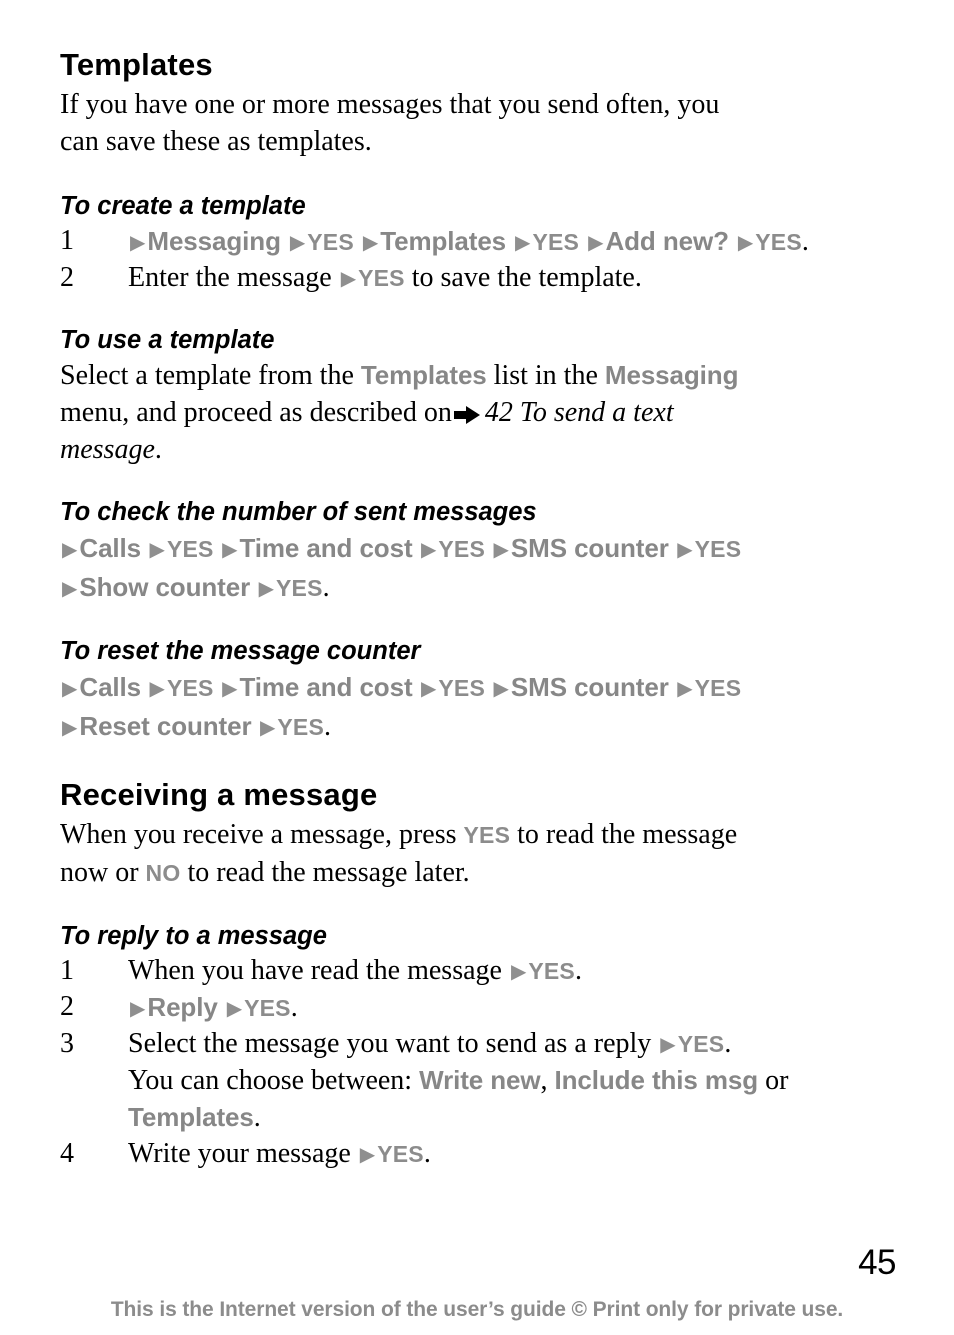 The width and height of the screenshot is (954, 1335). I want to click on step3-line2-text: You can choose between:, so click(270, 1080).